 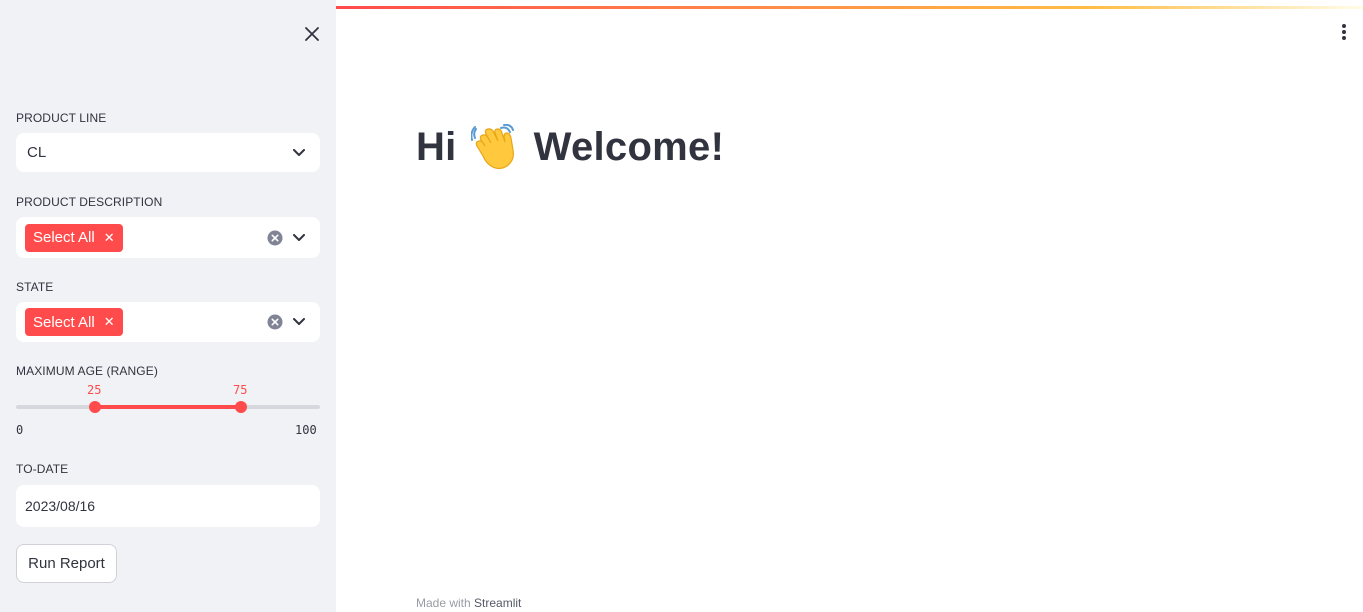 I want to click on age-range-high-thumb, so click(x=241, y=407).